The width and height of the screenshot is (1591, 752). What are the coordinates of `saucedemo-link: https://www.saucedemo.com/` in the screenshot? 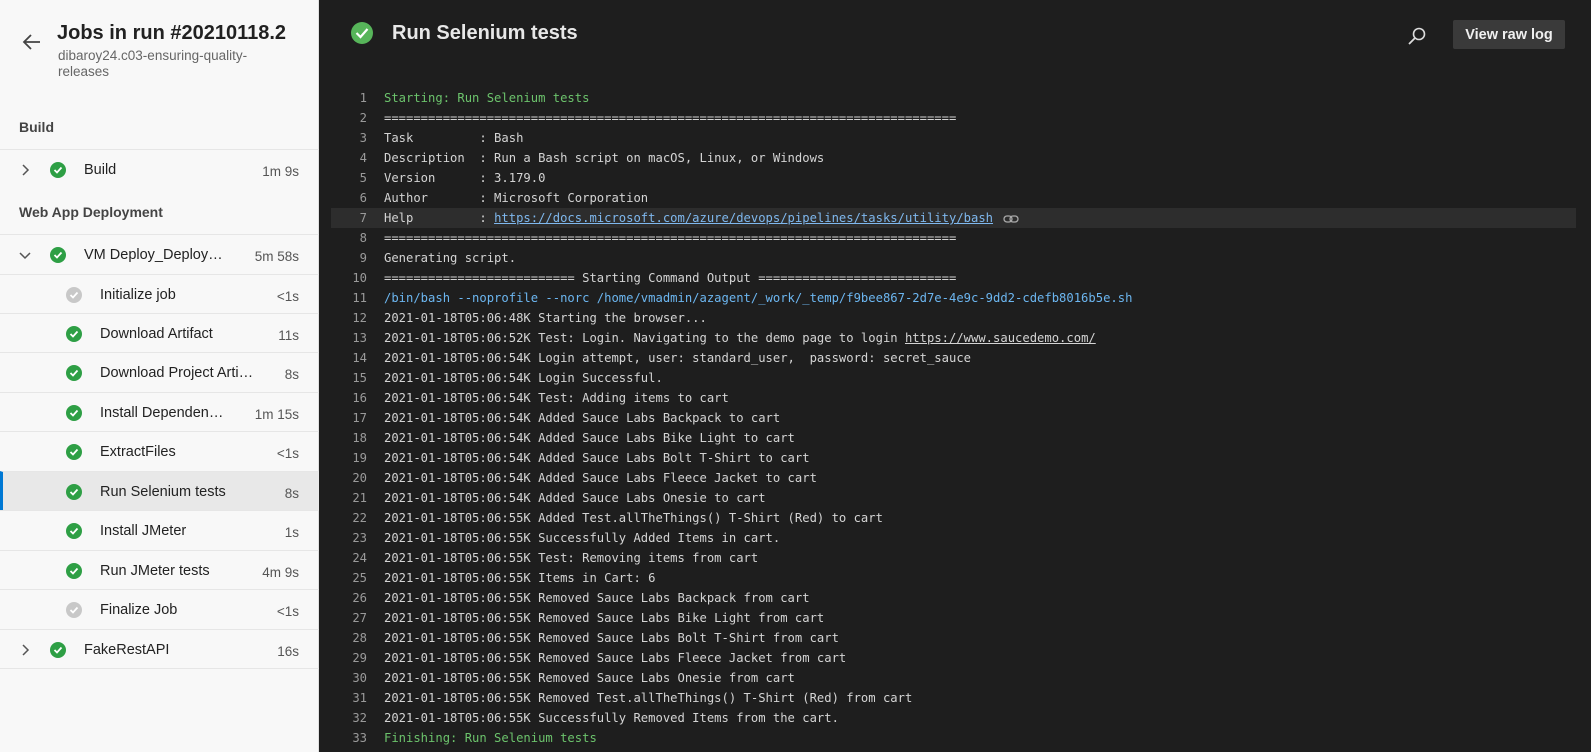 It's located at (1000, 338).